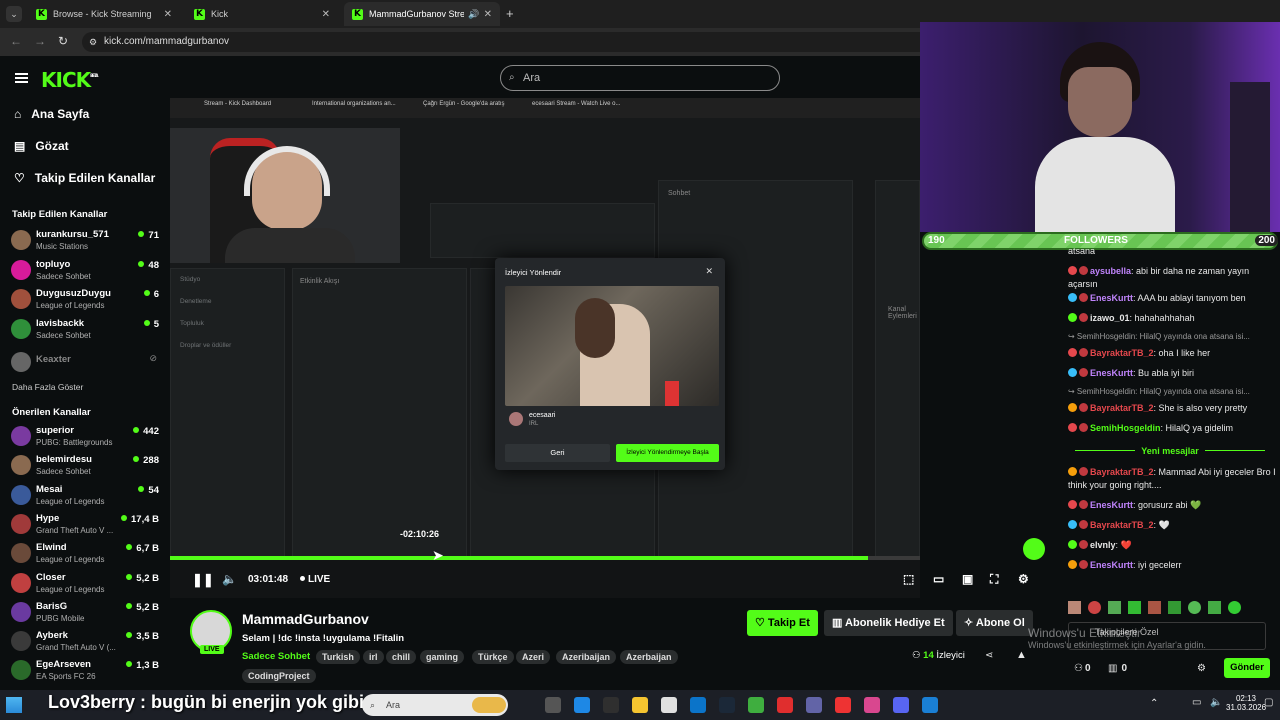 Image resolution: width=1280 pixels, height=720 pixels. I want to click on recommended-channel: Hype Grand Theft Auto V ... 17,4 B, so click(86, 526).